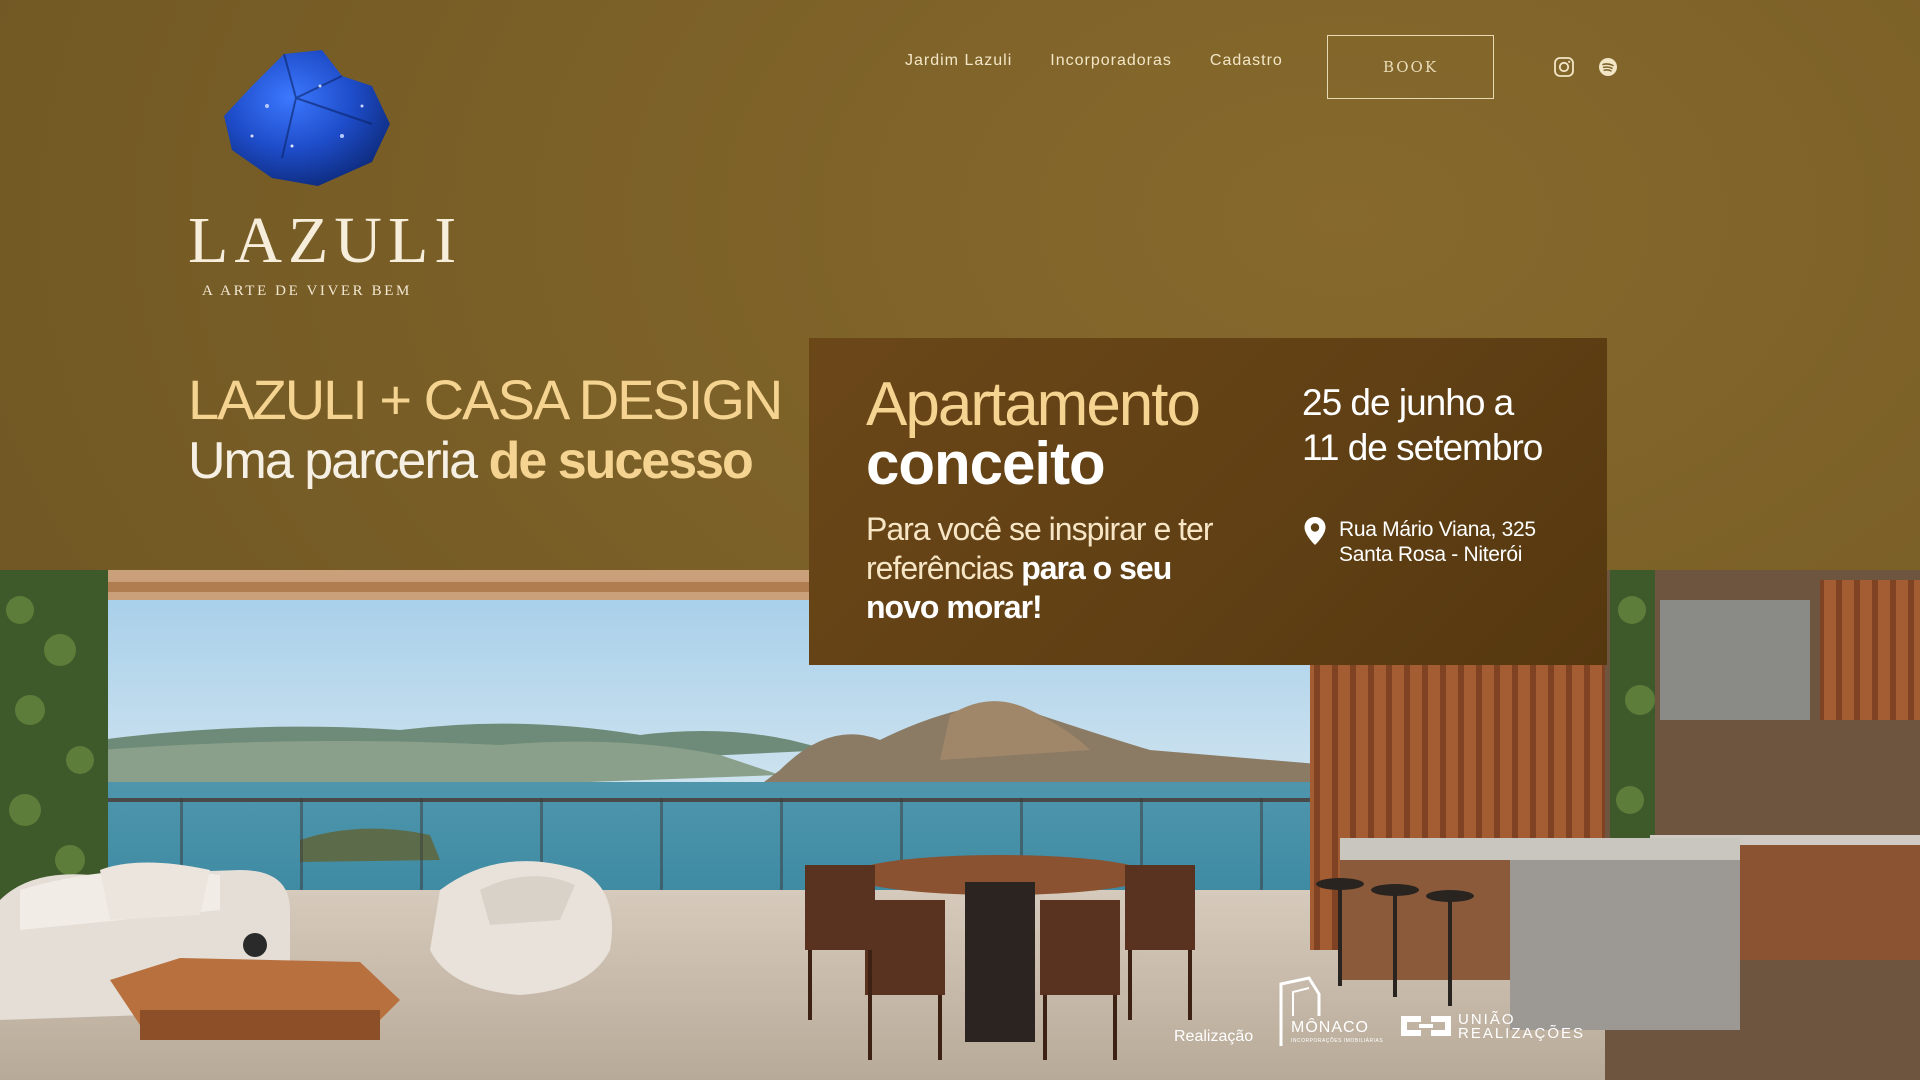  What do you see at coordinates (471, 461) in the screenshot?
I see `headline-line2: Uma parceria de sucesso` at bounding box center [471, 461].